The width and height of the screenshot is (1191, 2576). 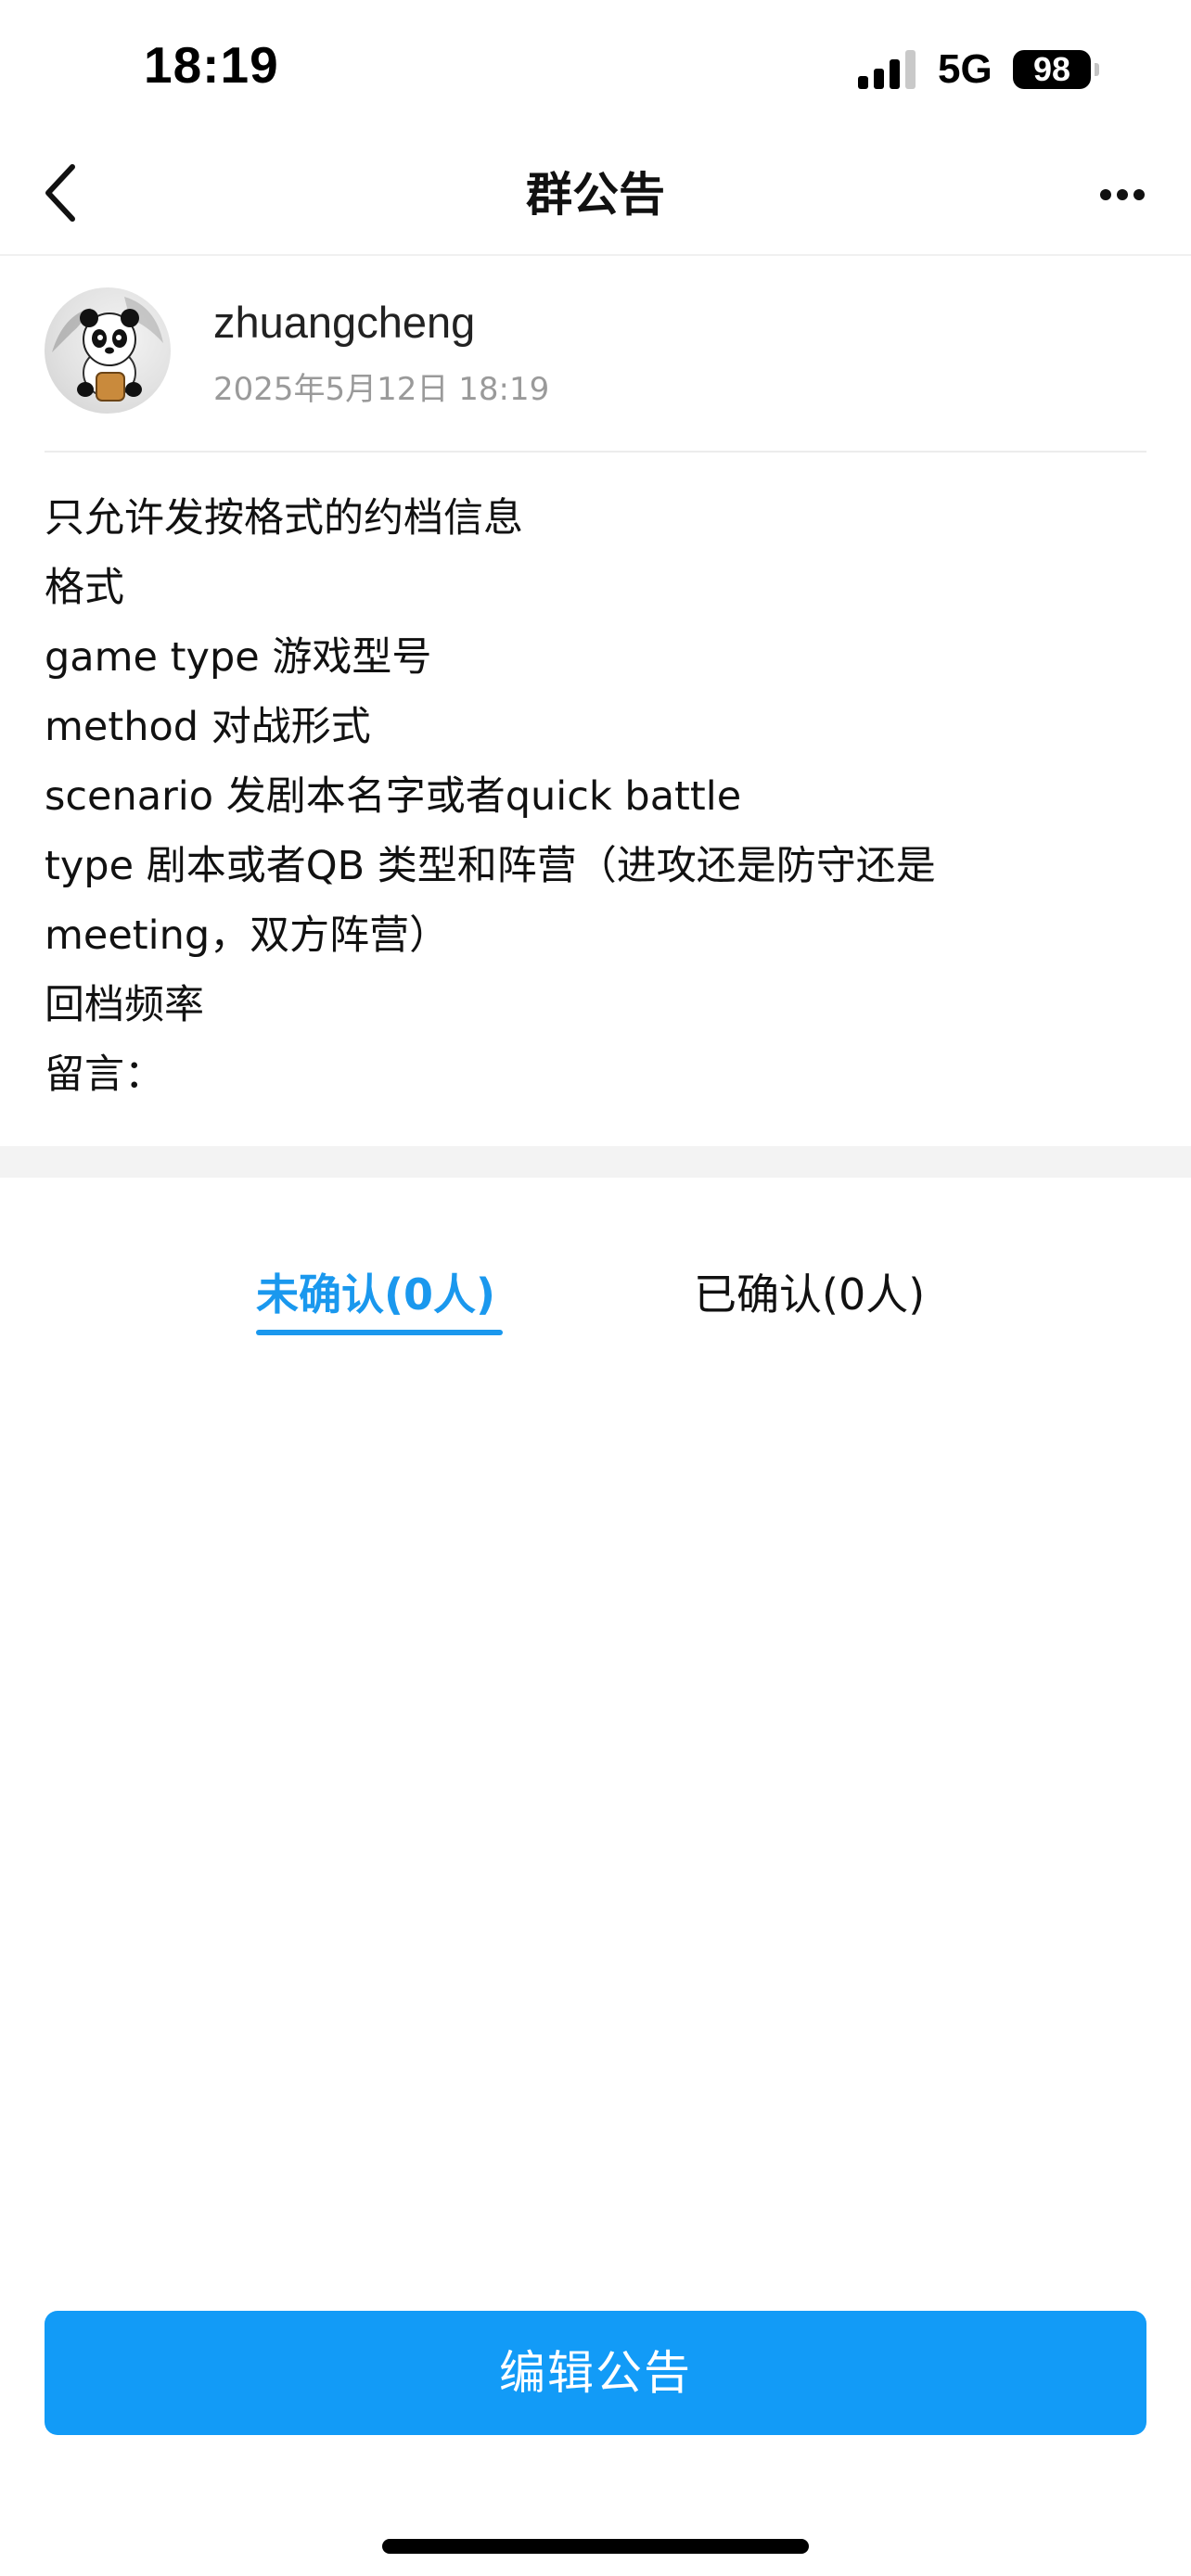 I want to click on author-info: zhuangcheng 2025年5月12日 18:19, so click(x=595, y=370).